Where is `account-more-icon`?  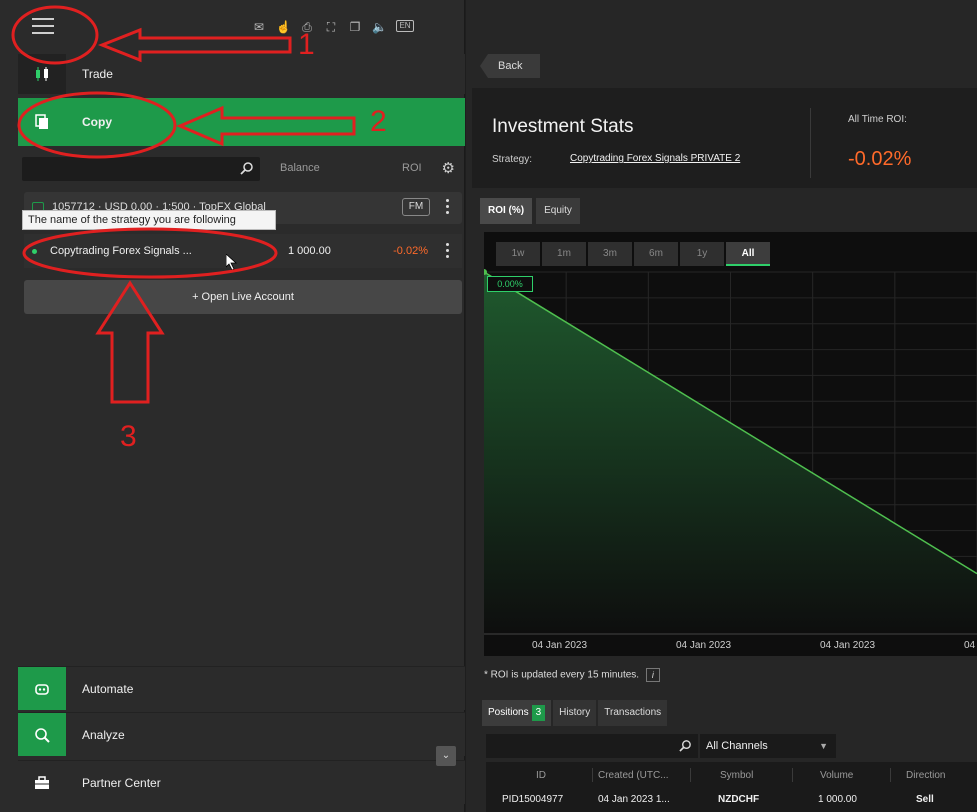 account-more-icon is located at coordinates (448, 208).